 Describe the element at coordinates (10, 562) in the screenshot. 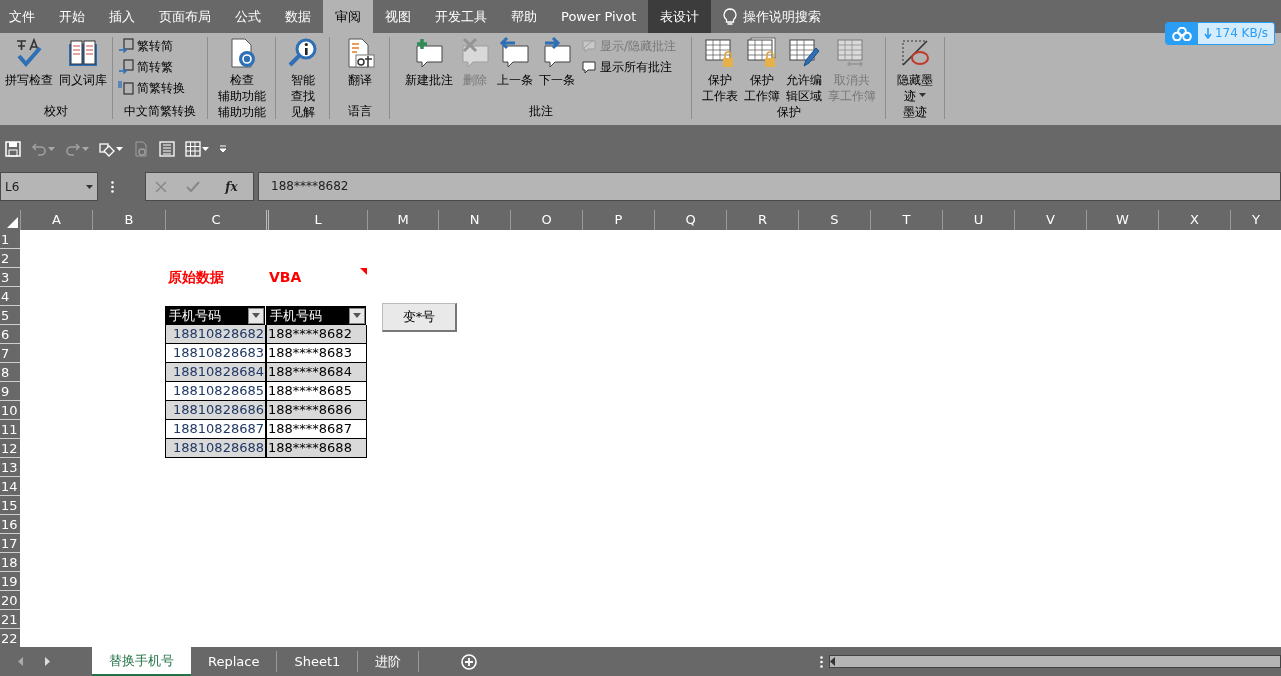

I see `row-header: 18` at that location.